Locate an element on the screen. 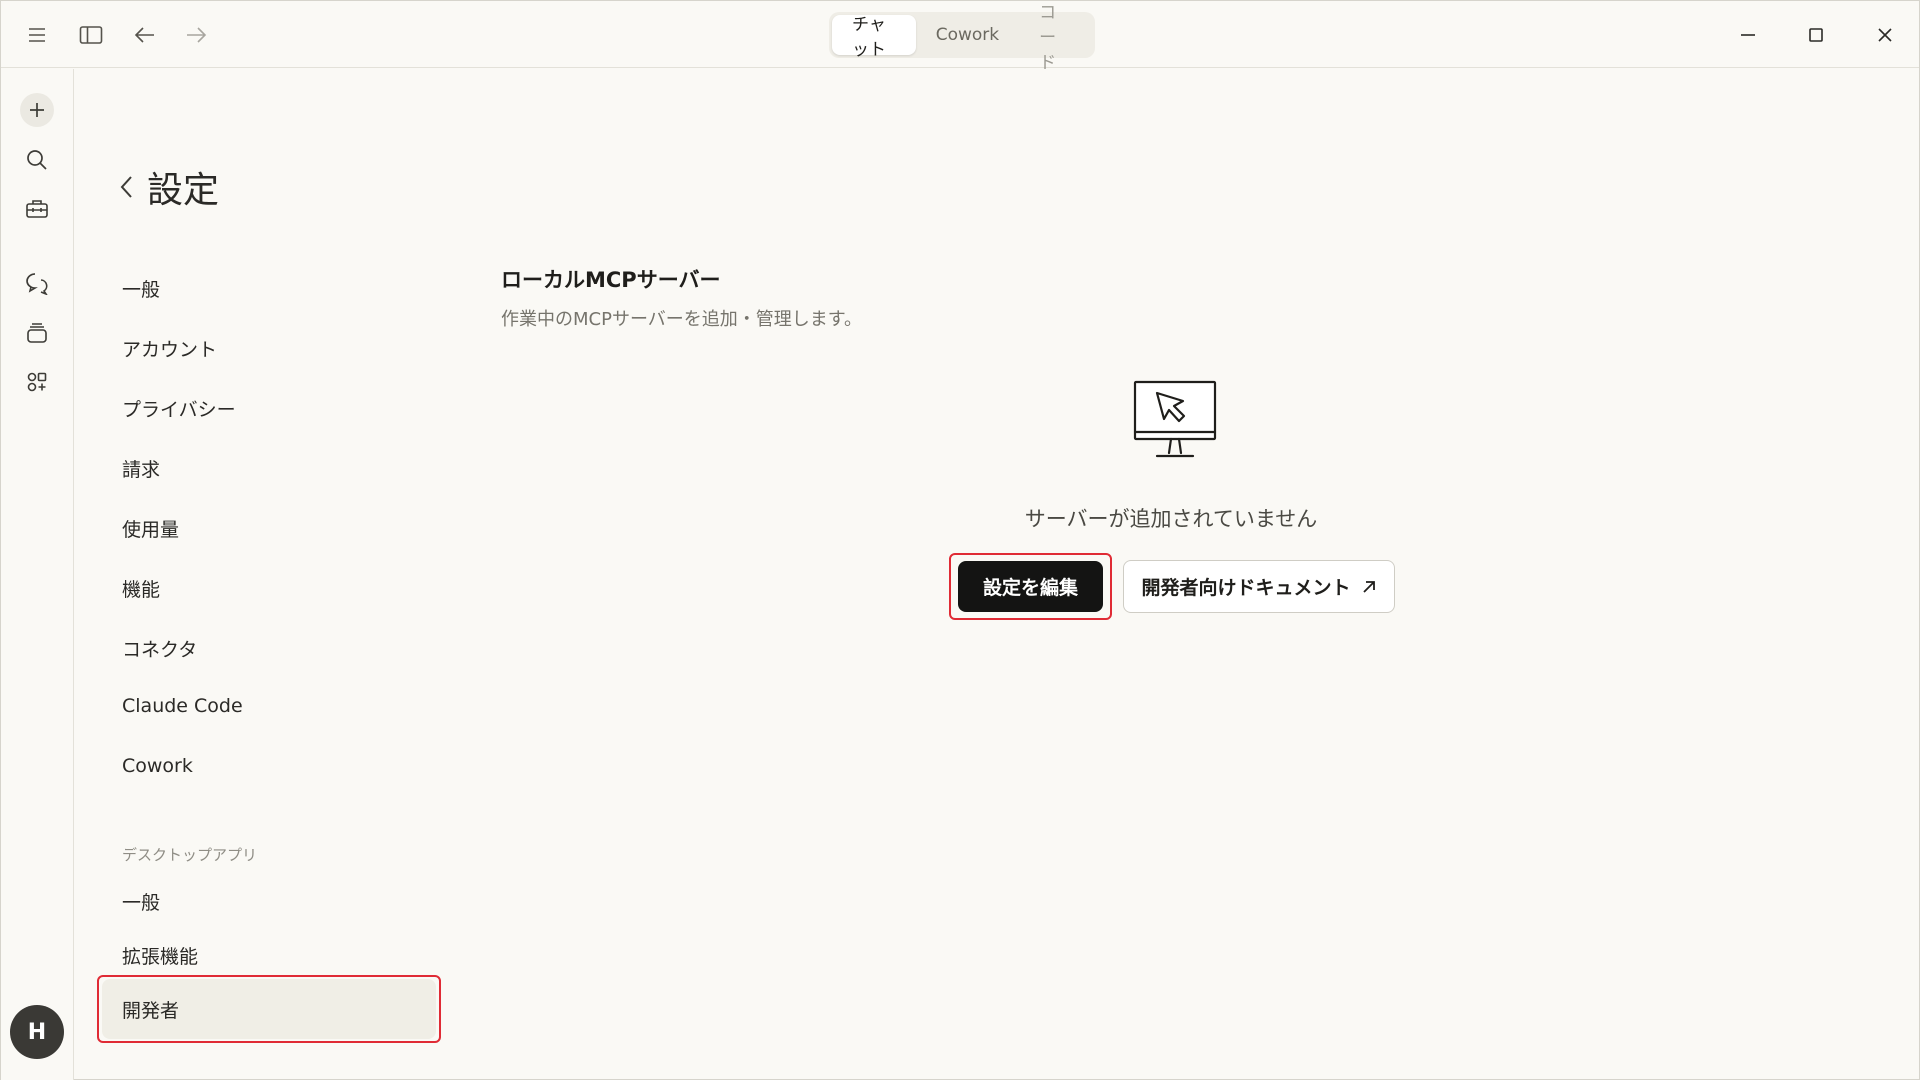  nav-item-general: 一般 is located at coordinates (141, 288).